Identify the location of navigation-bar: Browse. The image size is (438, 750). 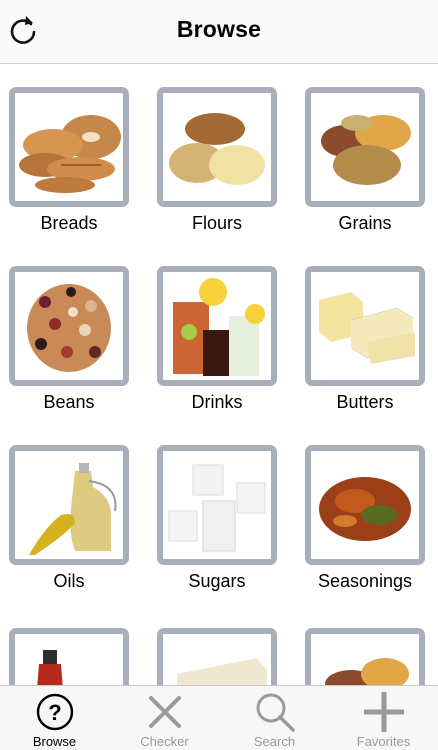
(219, 32).